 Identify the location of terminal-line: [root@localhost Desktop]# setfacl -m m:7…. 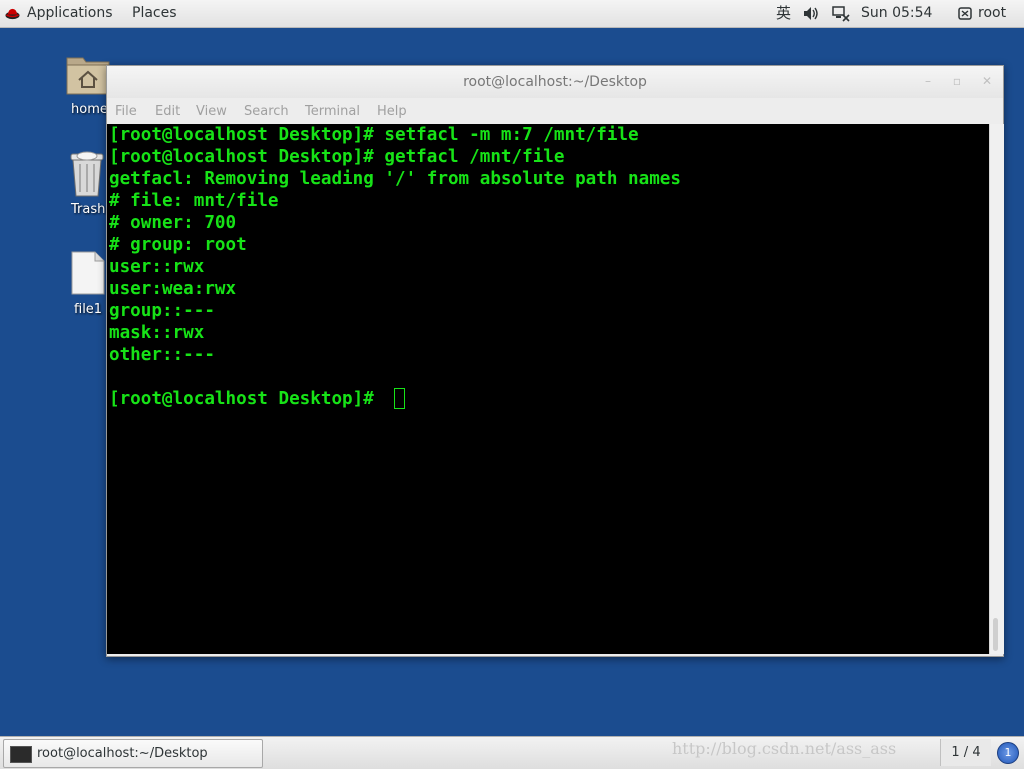
(374, 135).